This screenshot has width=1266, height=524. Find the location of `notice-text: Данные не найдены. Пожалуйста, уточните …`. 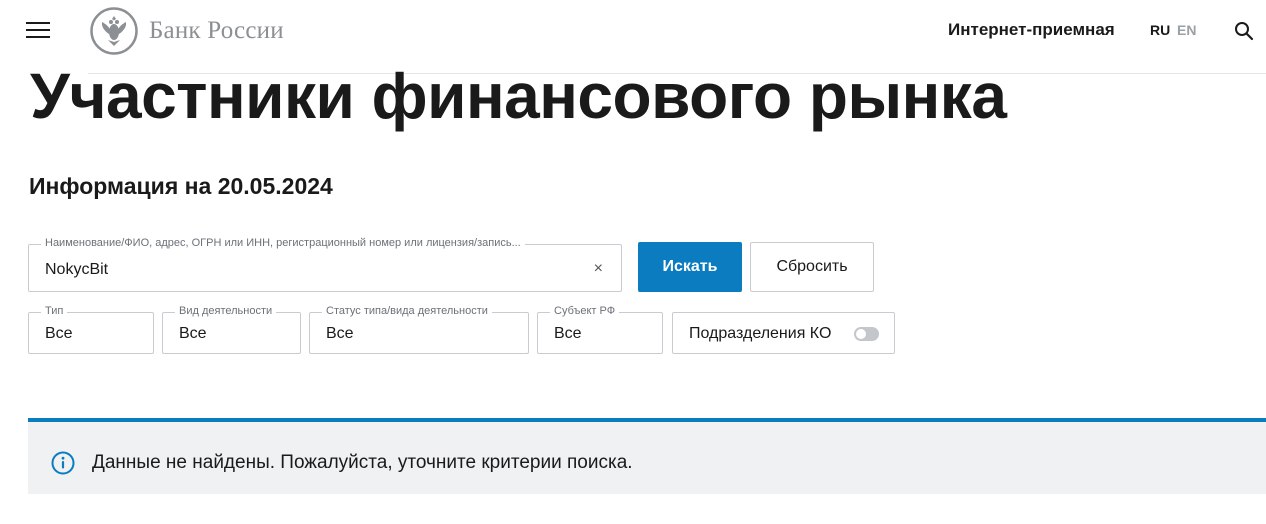

notice-text: Данные не найдены. Пожалуйста, уточните … is located at coordinates (362, 462).